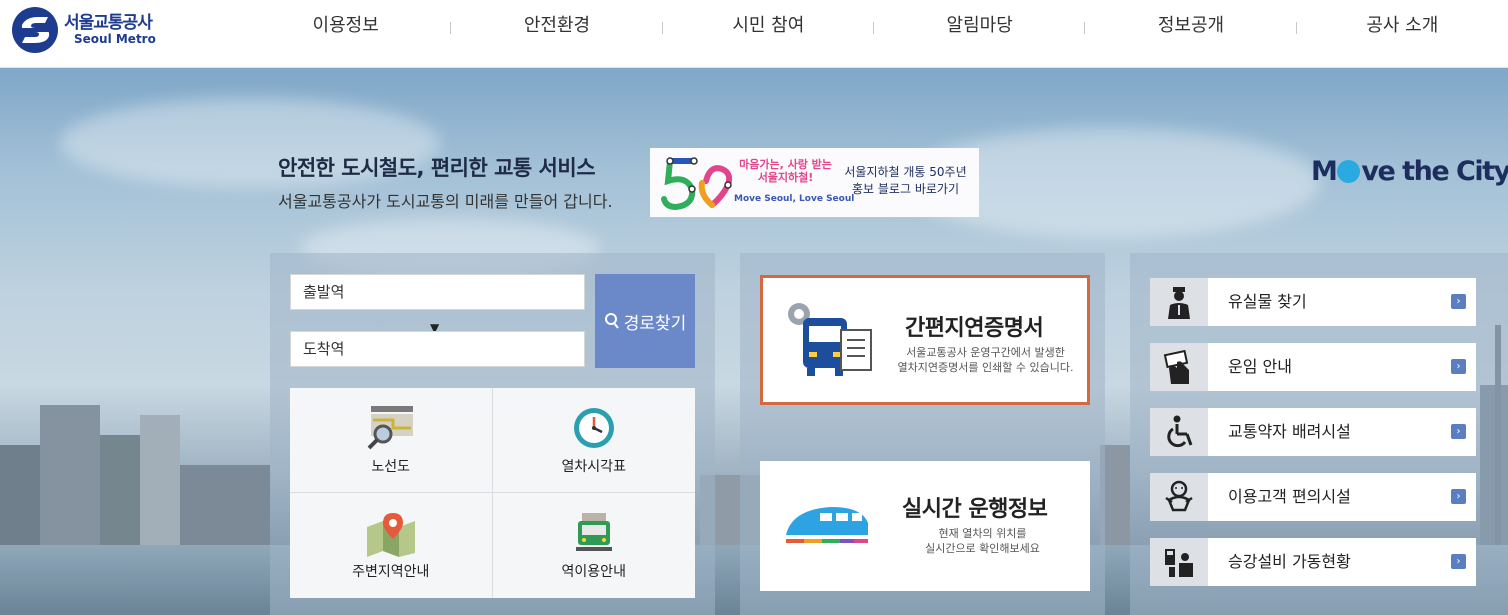 This screenshot has height=615, width=1508. I want to click on quick-nearby-label: 주변지역안내, so click(391, 572).